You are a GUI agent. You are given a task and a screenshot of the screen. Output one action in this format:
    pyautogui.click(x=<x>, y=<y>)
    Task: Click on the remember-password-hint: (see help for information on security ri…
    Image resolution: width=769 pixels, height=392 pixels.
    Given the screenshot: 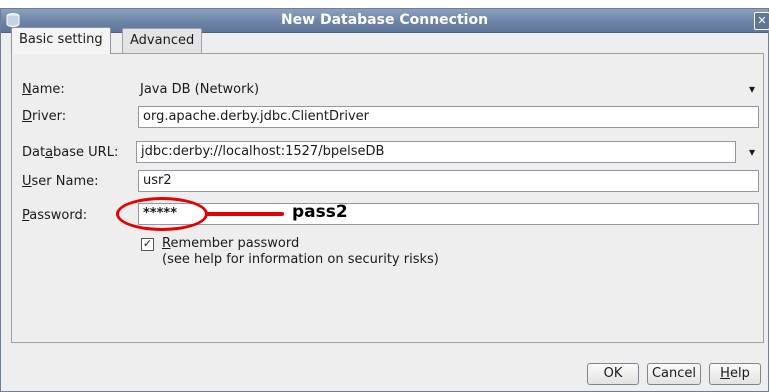 What is the action you would take?
    pyautogui.click(x=300, y=259)
    